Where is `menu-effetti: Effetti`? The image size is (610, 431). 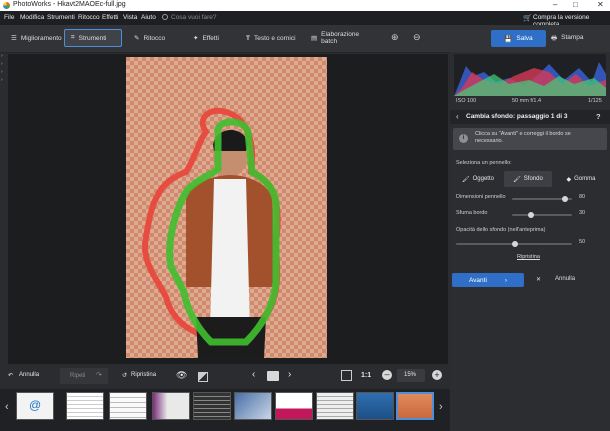
menu-effetti: Effetti is located at coordinates (110, 17).